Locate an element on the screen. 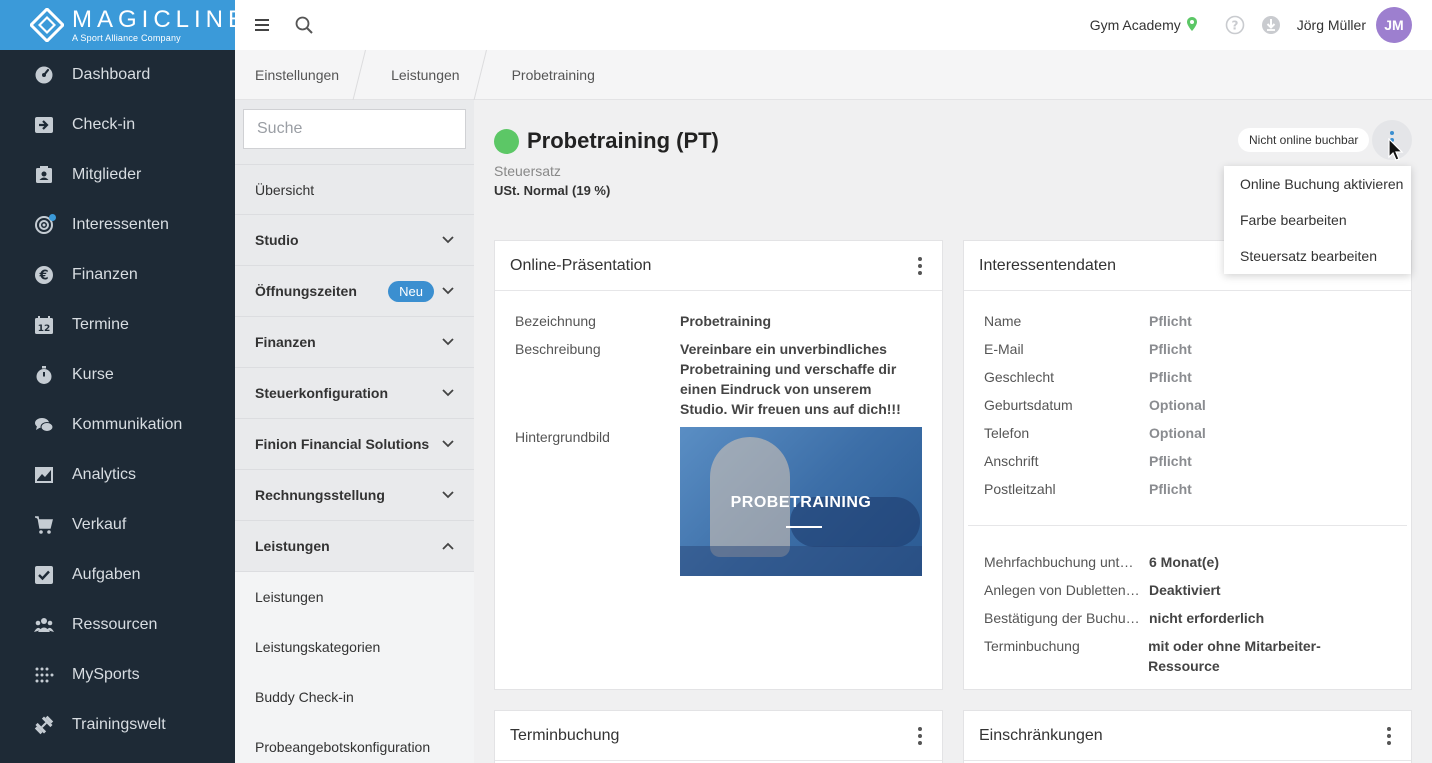 The height and width of the screenshot is (763, 1432). settings-subitem-service-categories: Leistungskategorien is located at coordinates (354, 647).